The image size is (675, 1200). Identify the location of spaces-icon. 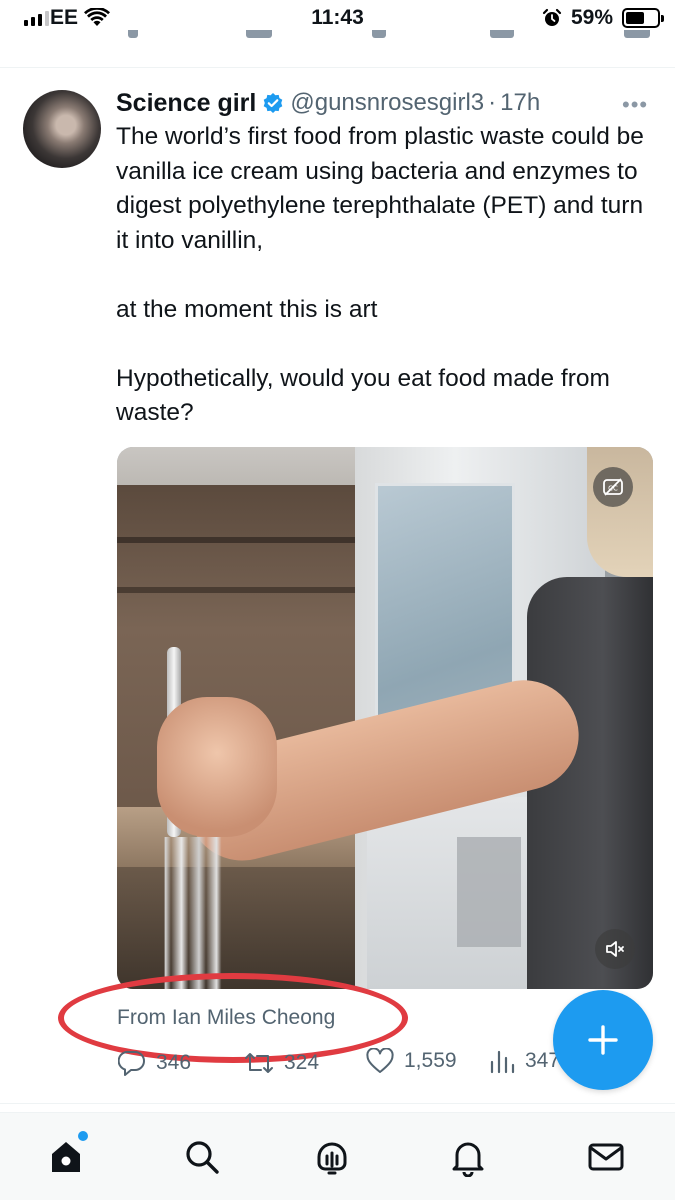
(332, 1158).